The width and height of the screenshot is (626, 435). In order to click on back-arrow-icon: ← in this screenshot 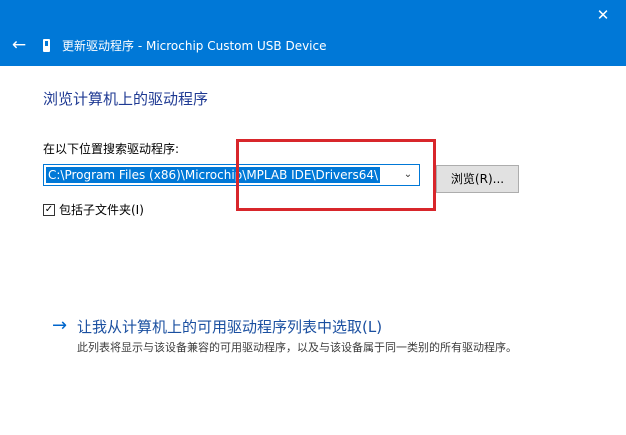, I will do `click(19, 45)`.